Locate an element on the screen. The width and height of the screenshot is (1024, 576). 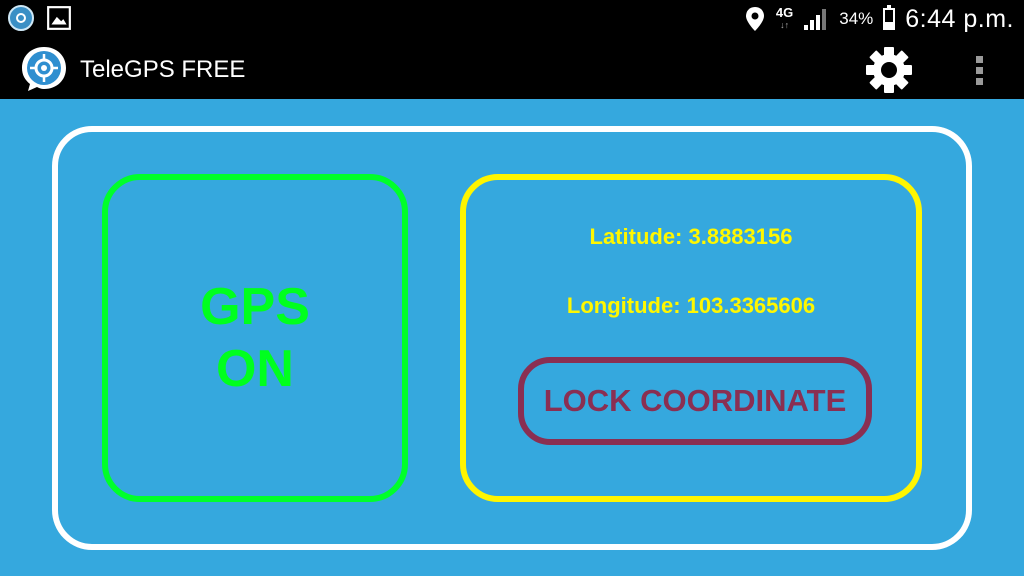
network-type-indicator: 4G ↓↑ is located at coordinates (784, 19).